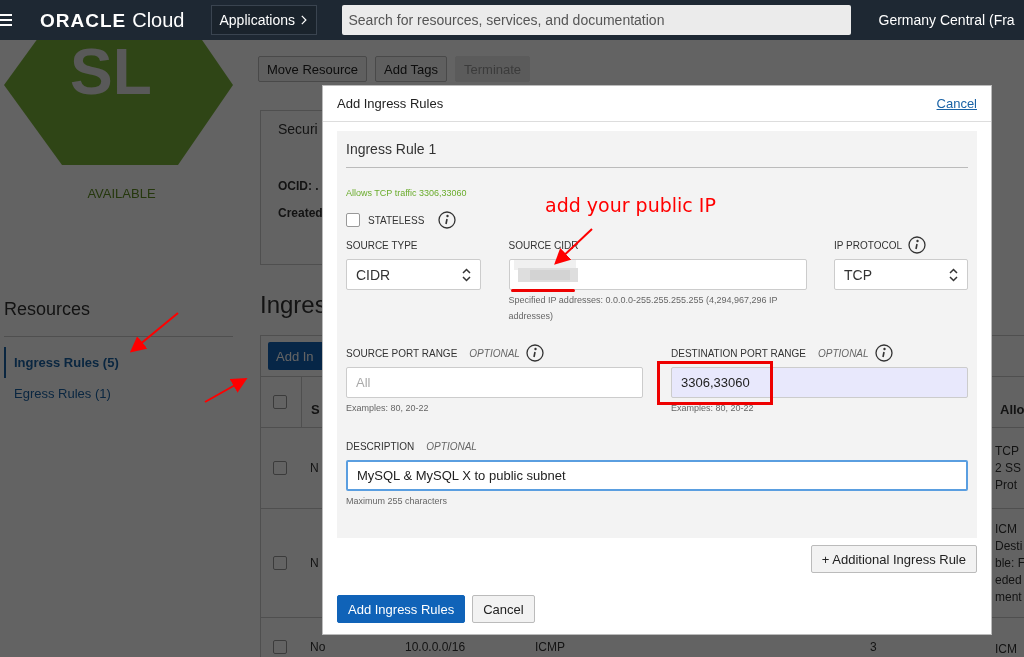 This screenshot has width=1024, height=657. Describe the element at coordinates (83, 20) in the screenshot. I see `logo-brand: ORACLE` at that location.